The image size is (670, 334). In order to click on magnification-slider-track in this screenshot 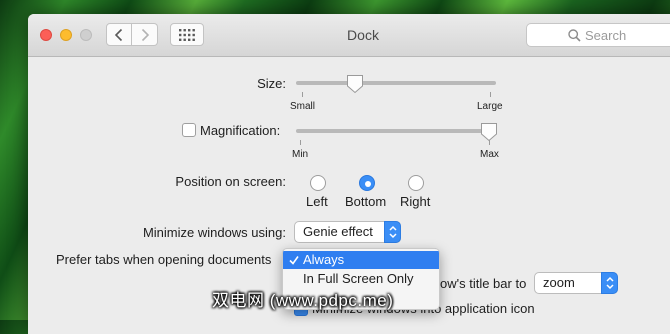, I will do `click(396, 131)`.